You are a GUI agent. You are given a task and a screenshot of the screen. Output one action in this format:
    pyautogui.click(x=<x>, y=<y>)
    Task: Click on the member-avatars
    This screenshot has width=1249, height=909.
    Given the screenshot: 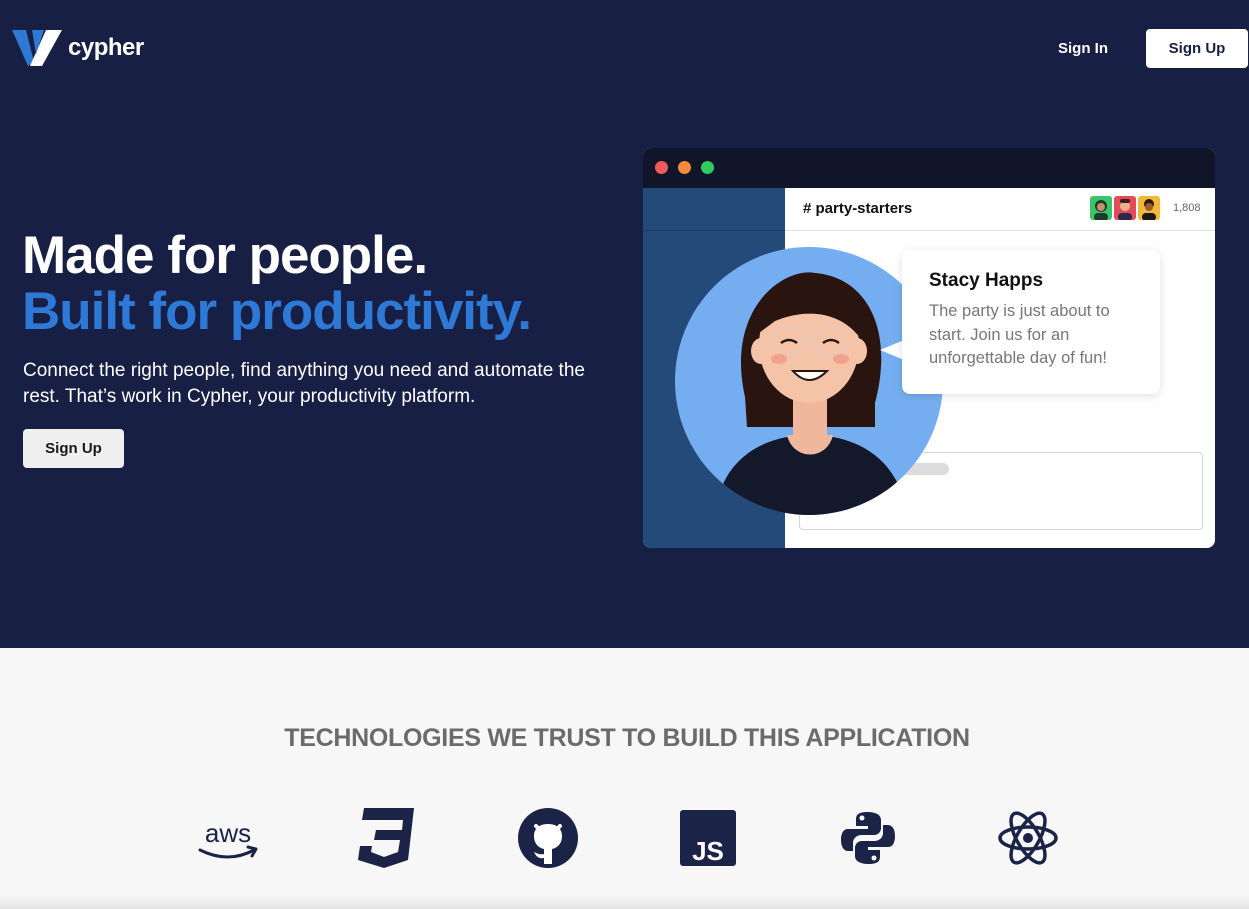 What is the action you would take?
    pyautogui.click(x=1126, y=208)
    